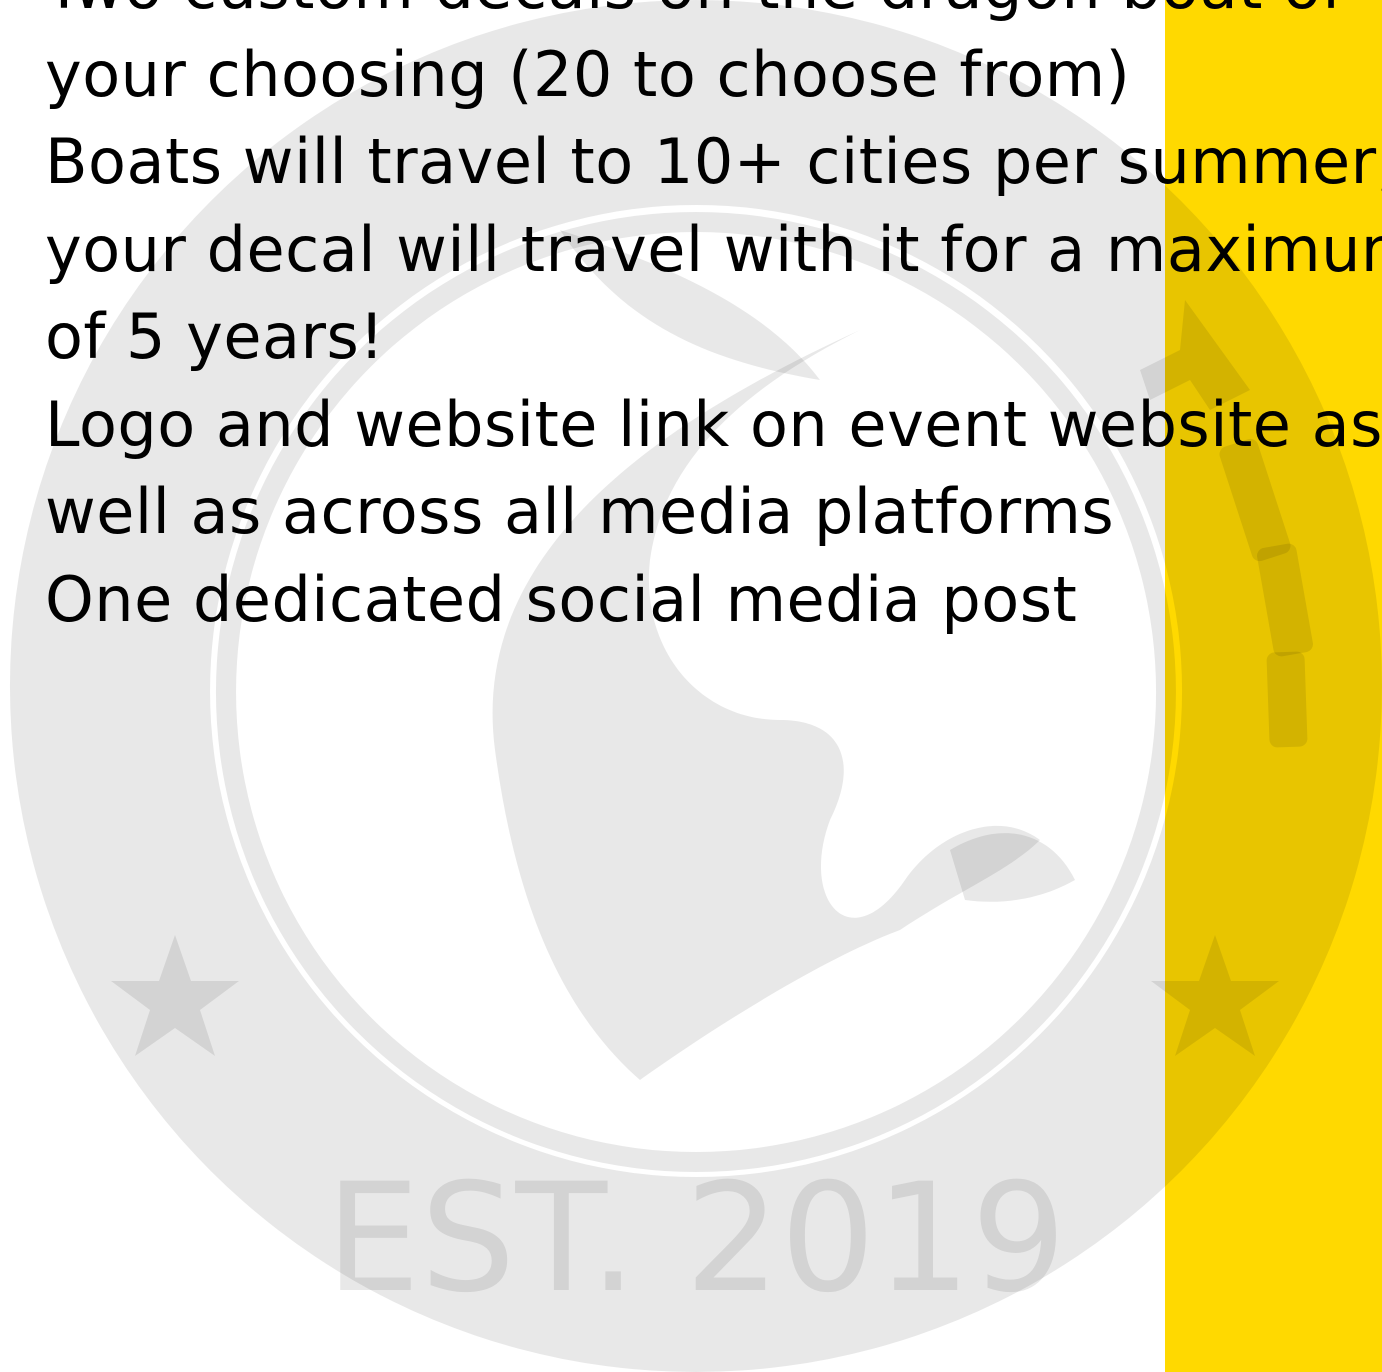  I want to click on benefit-line: well as across all media platforms, so click(580, 511).